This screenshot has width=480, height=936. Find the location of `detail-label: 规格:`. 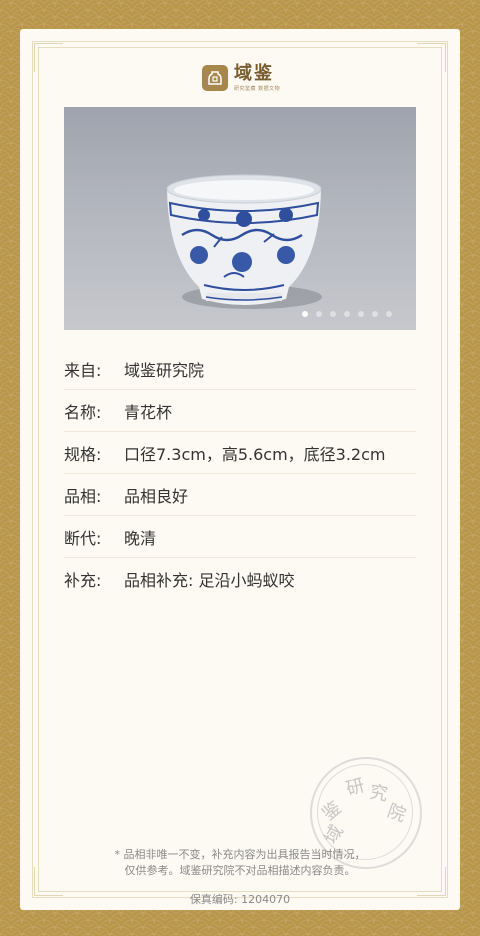

detail-label: 规格: is located at coordinates (83, 454).